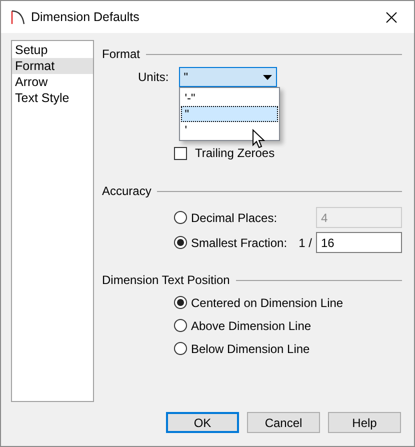 The height and width of the screenshot is (447, 415). What do you see at coordinates (180, 153) in the screenshot?
I see `checkbox` at bounding box center [180, 153].